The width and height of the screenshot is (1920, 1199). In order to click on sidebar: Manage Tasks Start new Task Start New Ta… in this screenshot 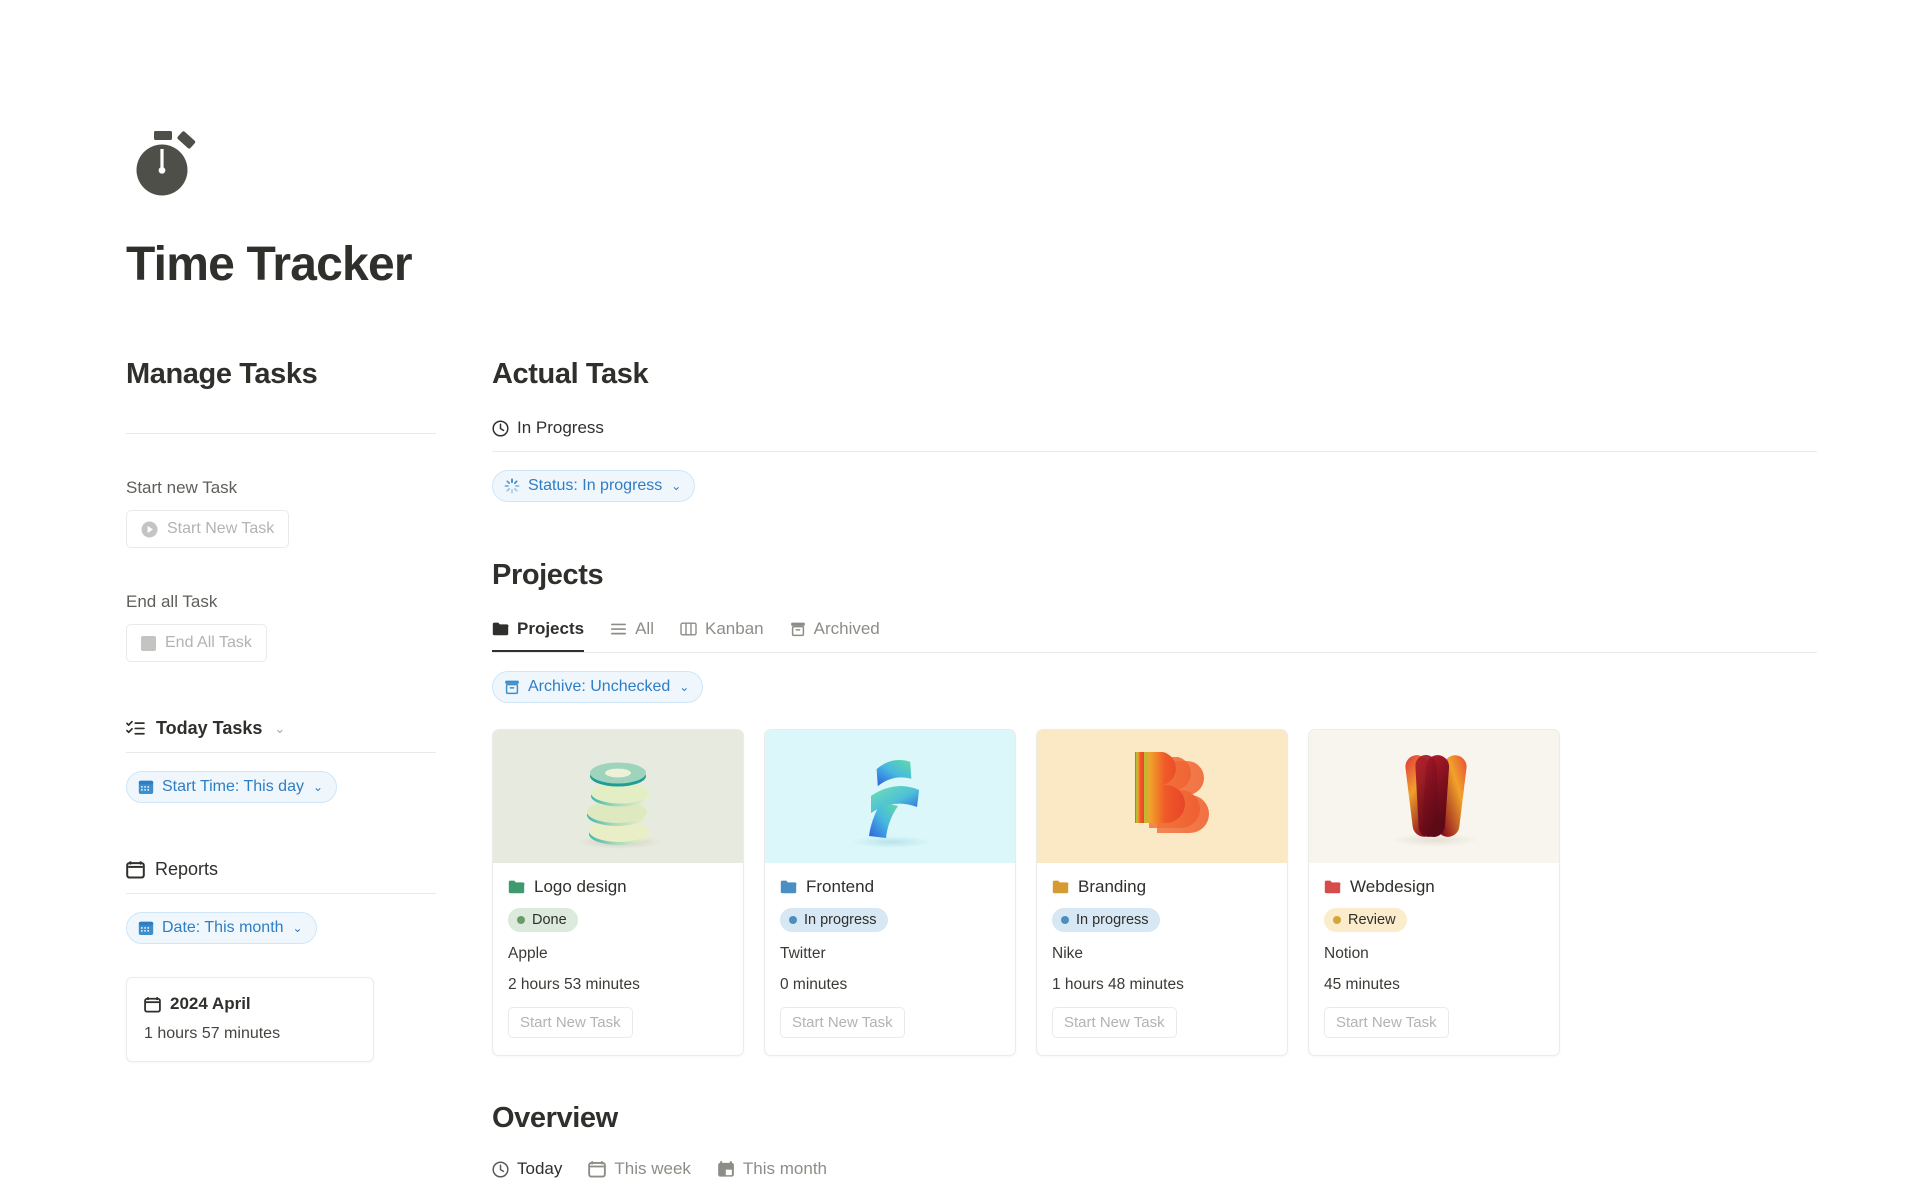, I will do `click(281, 710)`.